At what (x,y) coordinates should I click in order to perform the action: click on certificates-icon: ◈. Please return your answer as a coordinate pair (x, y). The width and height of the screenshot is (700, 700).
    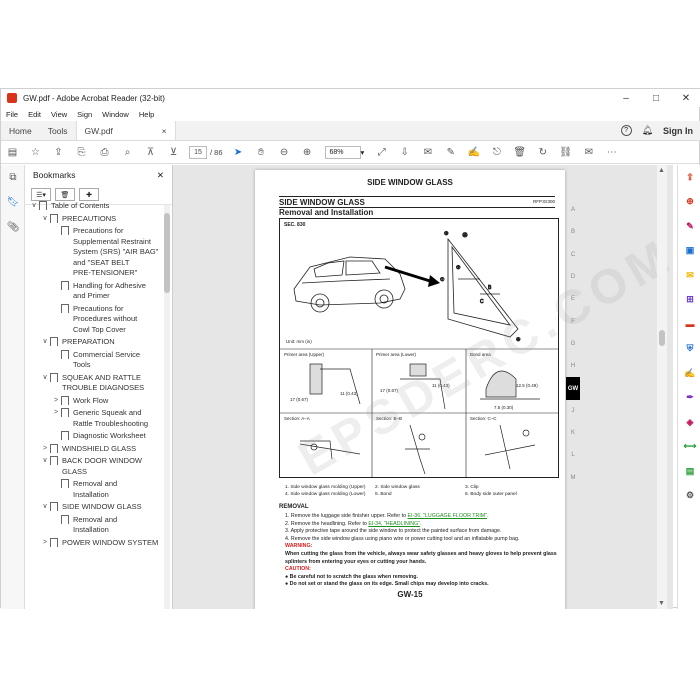
    Looking at the image, I should click on (689, 422).